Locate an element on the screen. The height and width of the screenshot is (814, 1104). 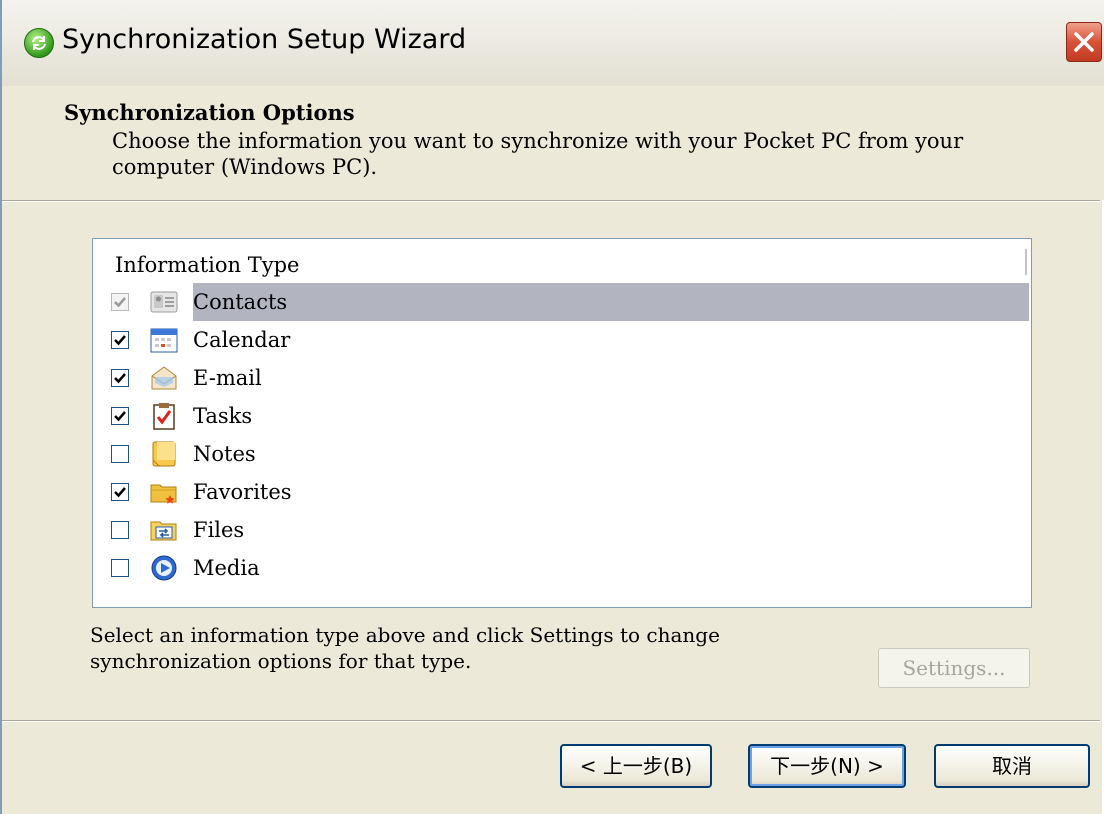
list-item-tasks: Tasks is located at coordinates (562, 416).